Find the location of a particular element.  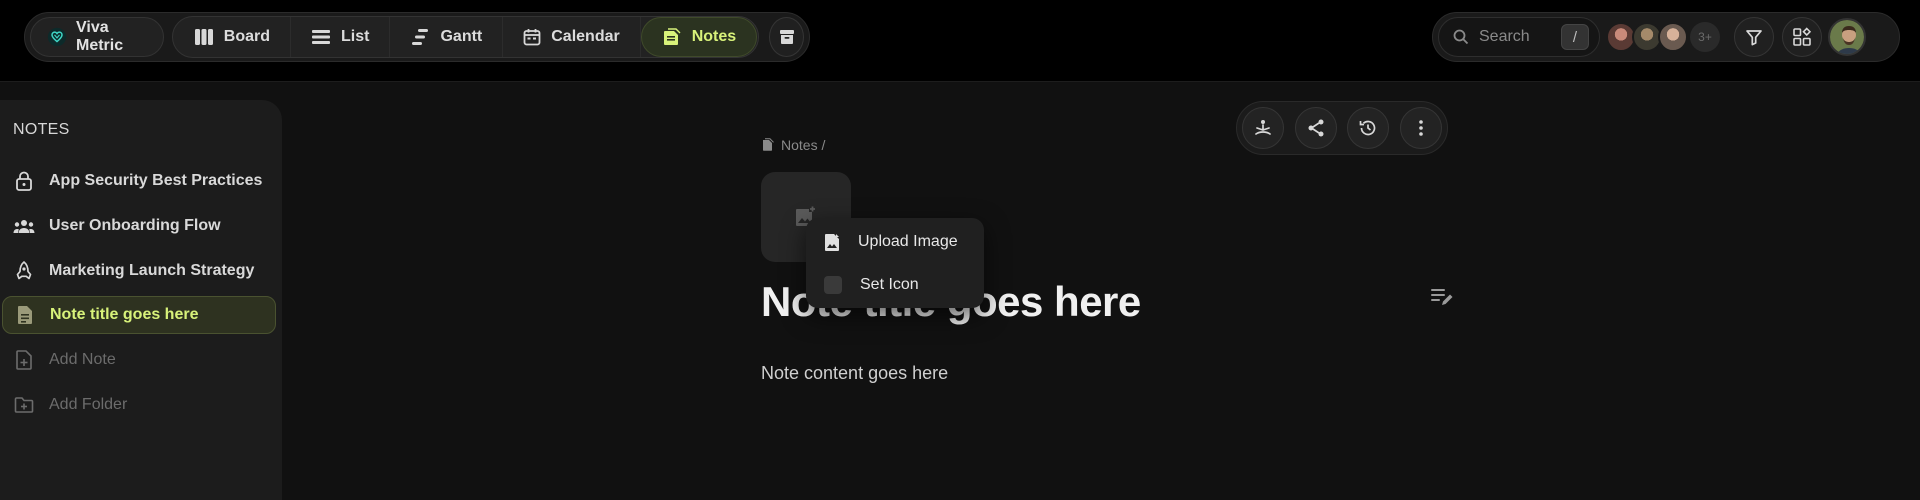

sidebar-item-app-security: App Security Best Practices is located at coordinates (139, 181).